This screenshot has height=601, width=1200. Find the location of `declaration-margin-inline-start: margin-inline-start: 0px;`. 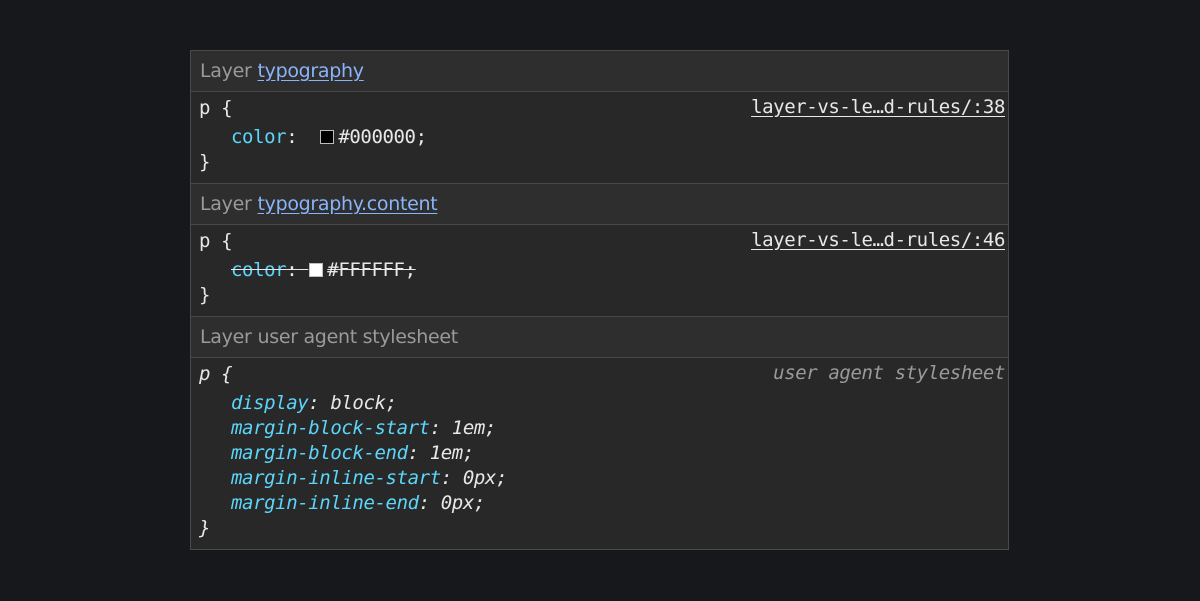

declaration-margin-inline-start: margin-inline-start: 0px; is located at coordinates (369, 478).